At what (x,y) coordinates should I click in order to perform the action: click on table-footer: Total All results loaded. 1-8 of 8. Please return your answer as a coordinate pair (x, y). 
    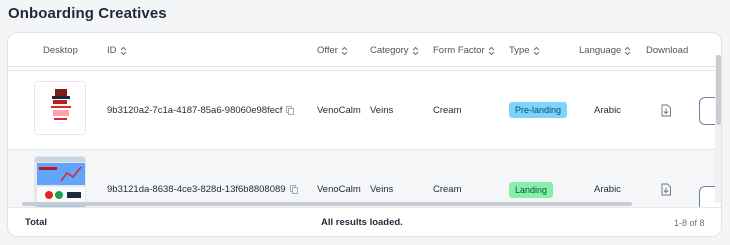
    Looking at the image, I should click on (364, 221).